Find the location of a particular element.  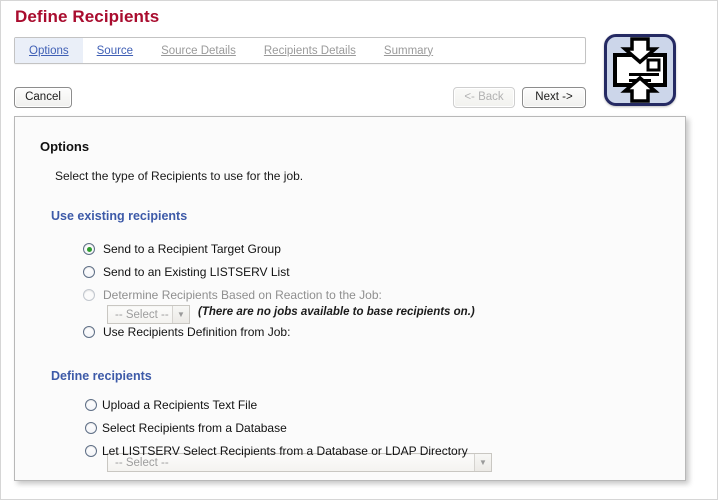

radio-send-to-existing-listserv-list: Send to an Existing LISTSERV List is located at coordinates (186, 272).